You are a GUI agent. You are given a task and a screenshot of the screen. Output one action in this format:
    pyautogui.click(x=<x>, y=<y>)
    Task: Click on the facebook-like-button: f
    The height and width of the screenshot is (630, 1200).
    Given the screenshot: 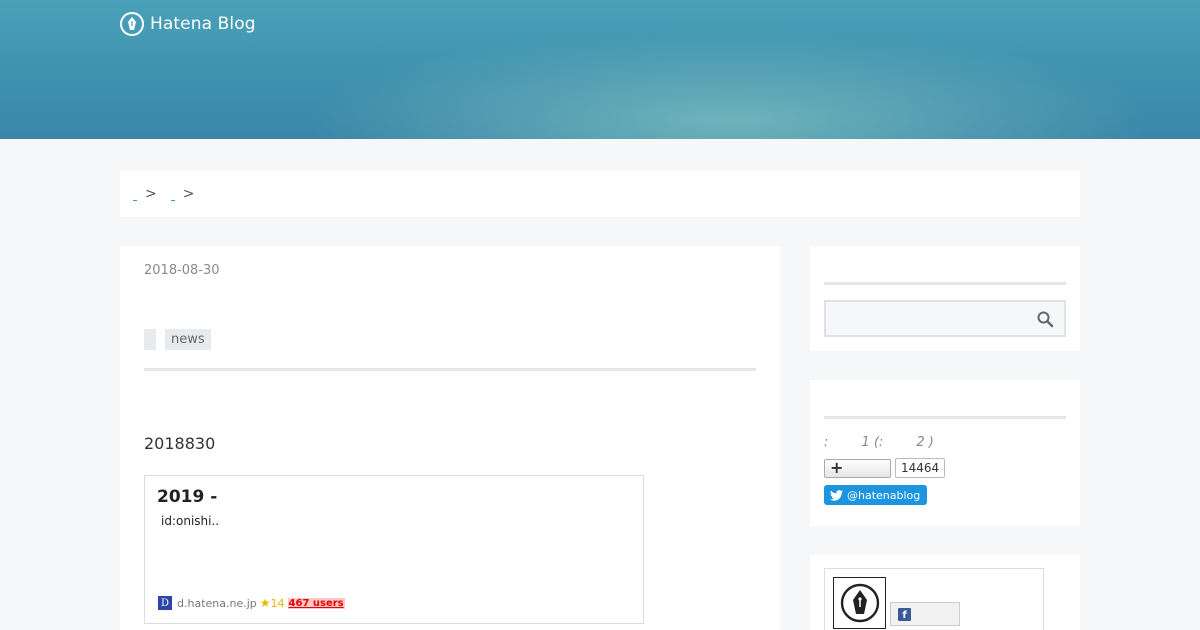 What is the action you would take?
    pyautogui.click(x=925, y=614)
    